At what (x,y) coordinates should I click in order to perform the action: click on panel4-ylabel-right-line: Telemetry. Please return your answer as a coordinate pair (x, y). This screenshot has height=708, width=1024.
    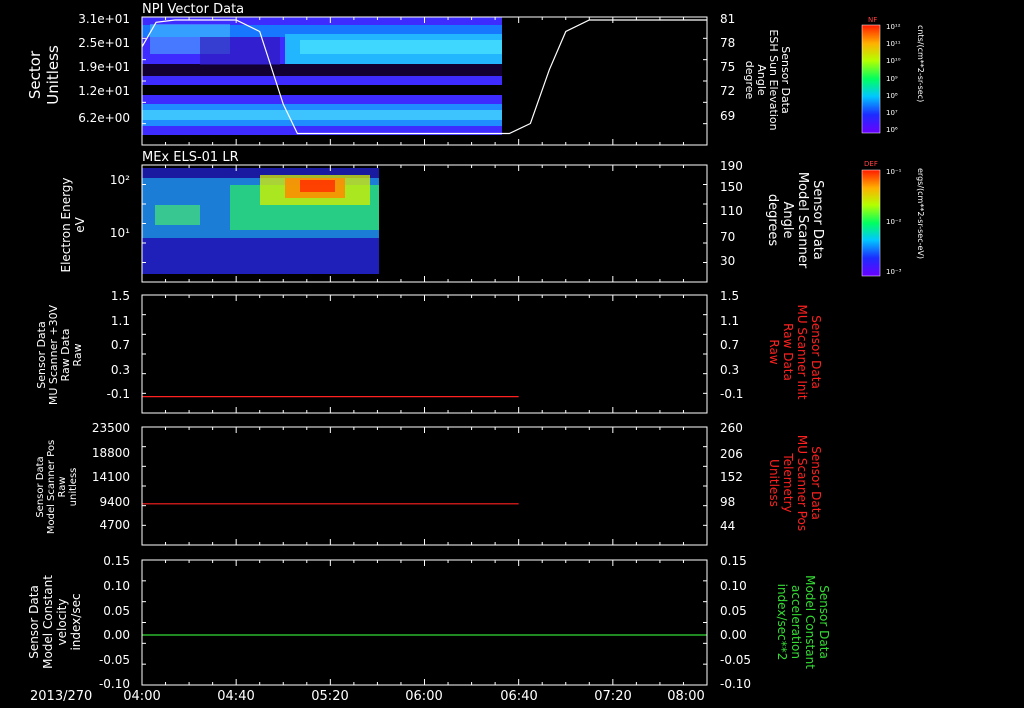
    Looking at the image, I should click on (788, 482).